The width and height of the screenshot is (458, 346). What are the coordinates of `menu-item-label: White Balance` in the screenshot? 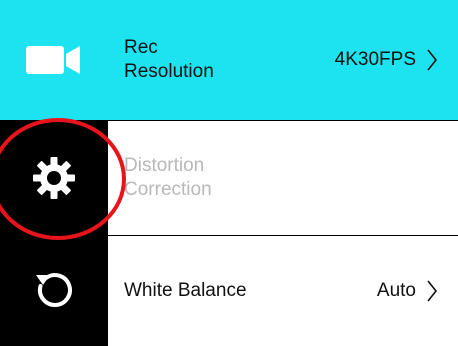 It's located at (185, 291).